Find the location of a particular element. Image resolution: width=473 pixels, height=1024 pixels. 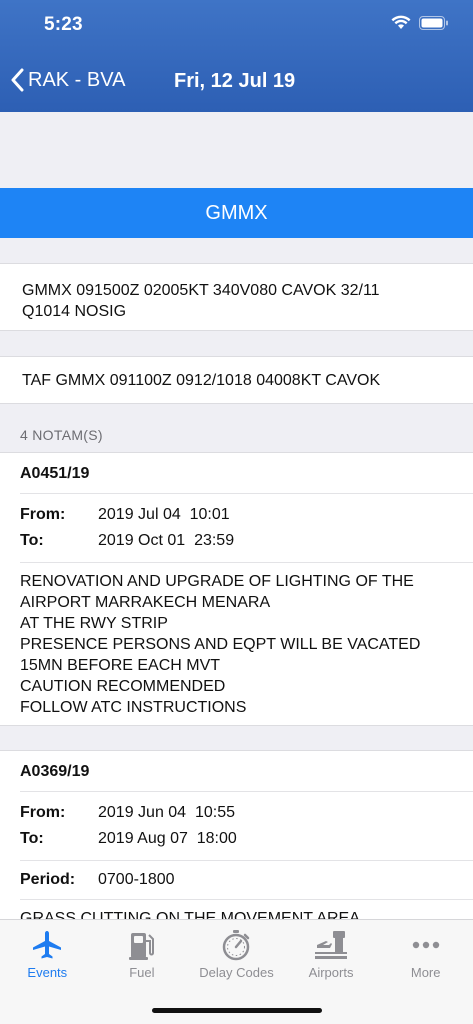

notam-period: Period: 0700-1800 is located at coordinates (246, 880).